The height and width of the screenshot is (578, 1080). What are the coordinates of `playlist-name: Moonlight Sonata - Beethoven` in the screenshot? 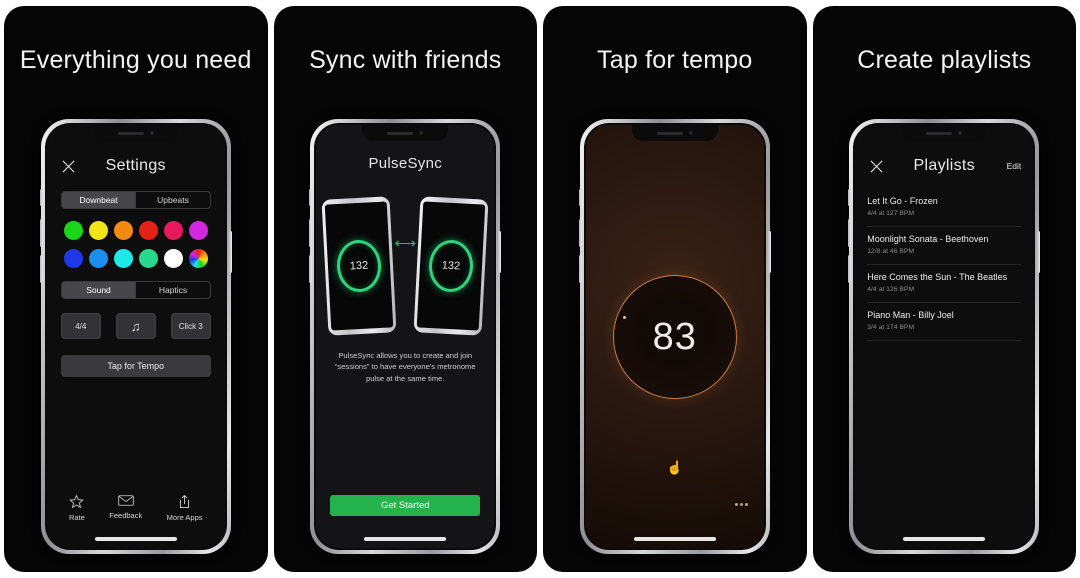 It's located at (928, 239).